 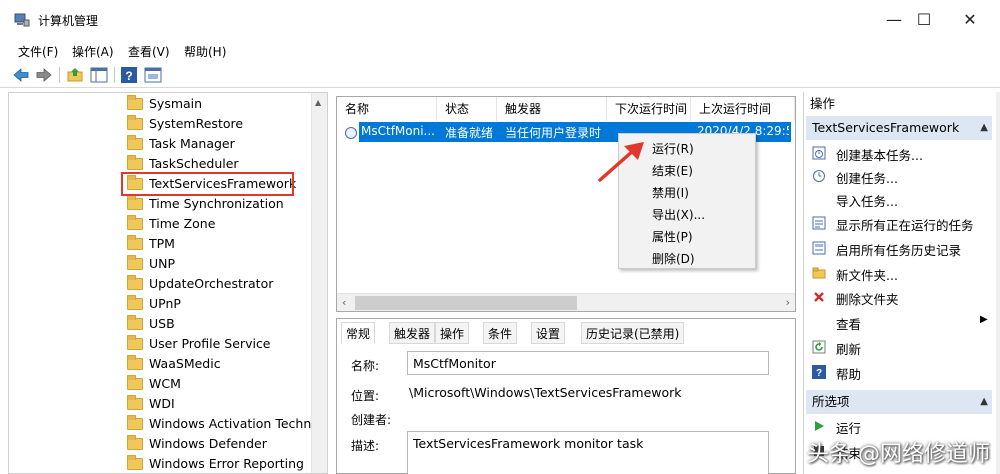 I want to click on description-field: TextServicesFramework monitor task, so click(x=588, y=452).